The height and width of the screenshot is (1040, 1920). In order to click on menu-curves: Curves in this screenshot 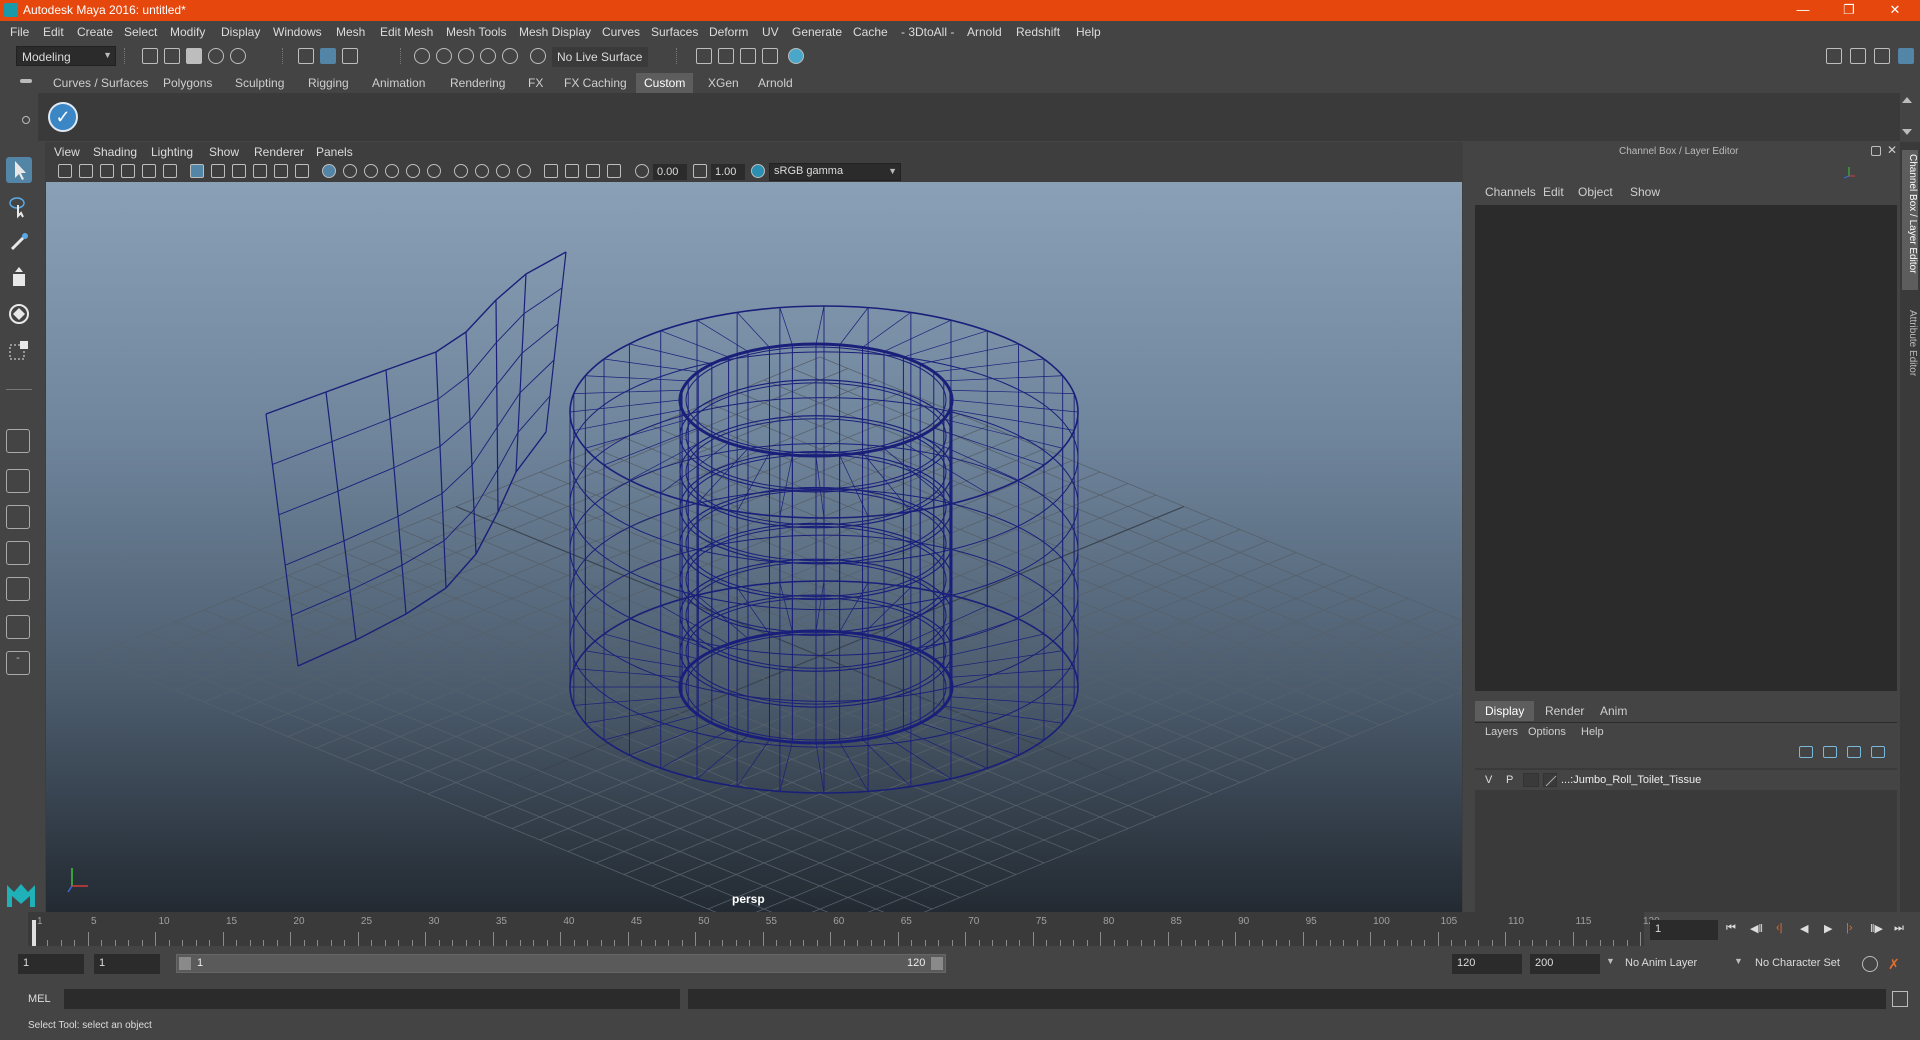, I will do `click(621, 32)`.